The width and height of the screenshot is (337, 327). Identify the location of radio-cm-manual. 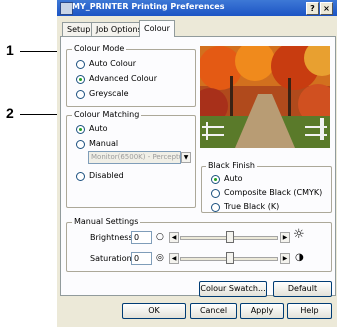
(80, 144).